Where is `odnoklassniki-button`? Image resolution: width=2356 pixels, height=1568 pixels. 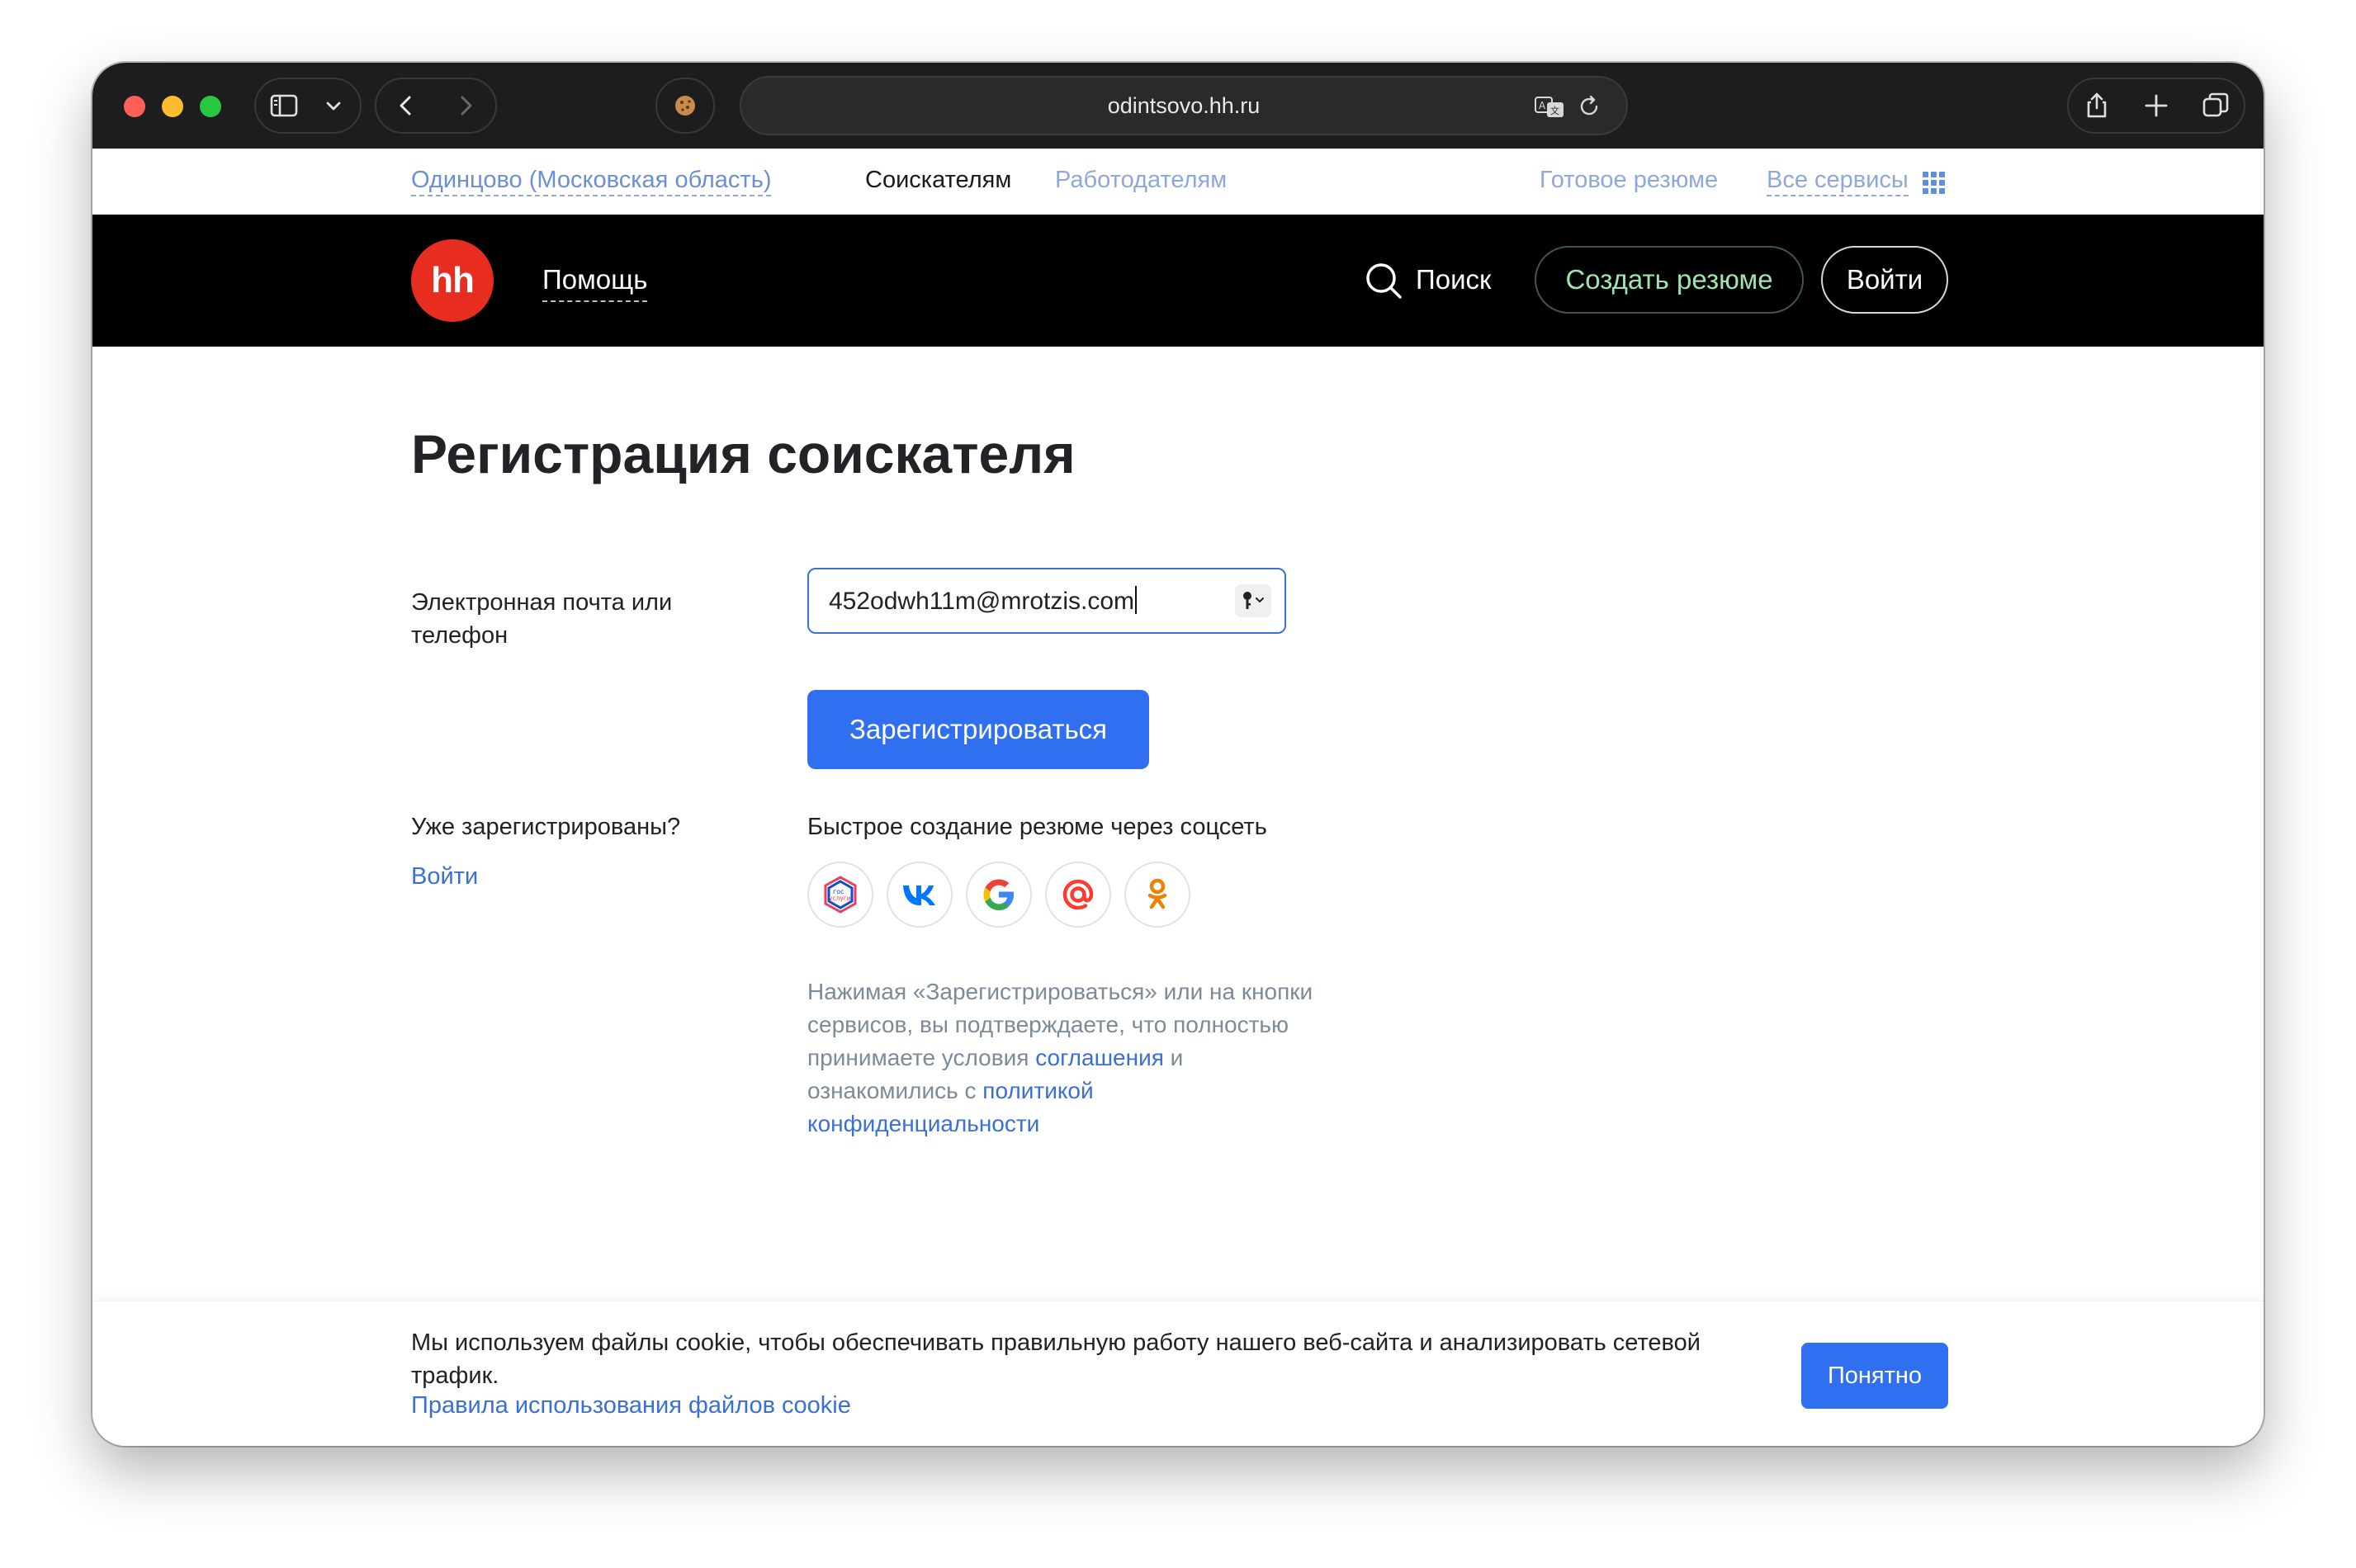 odnoklassniki-button is located at coordinates (1157, 895).